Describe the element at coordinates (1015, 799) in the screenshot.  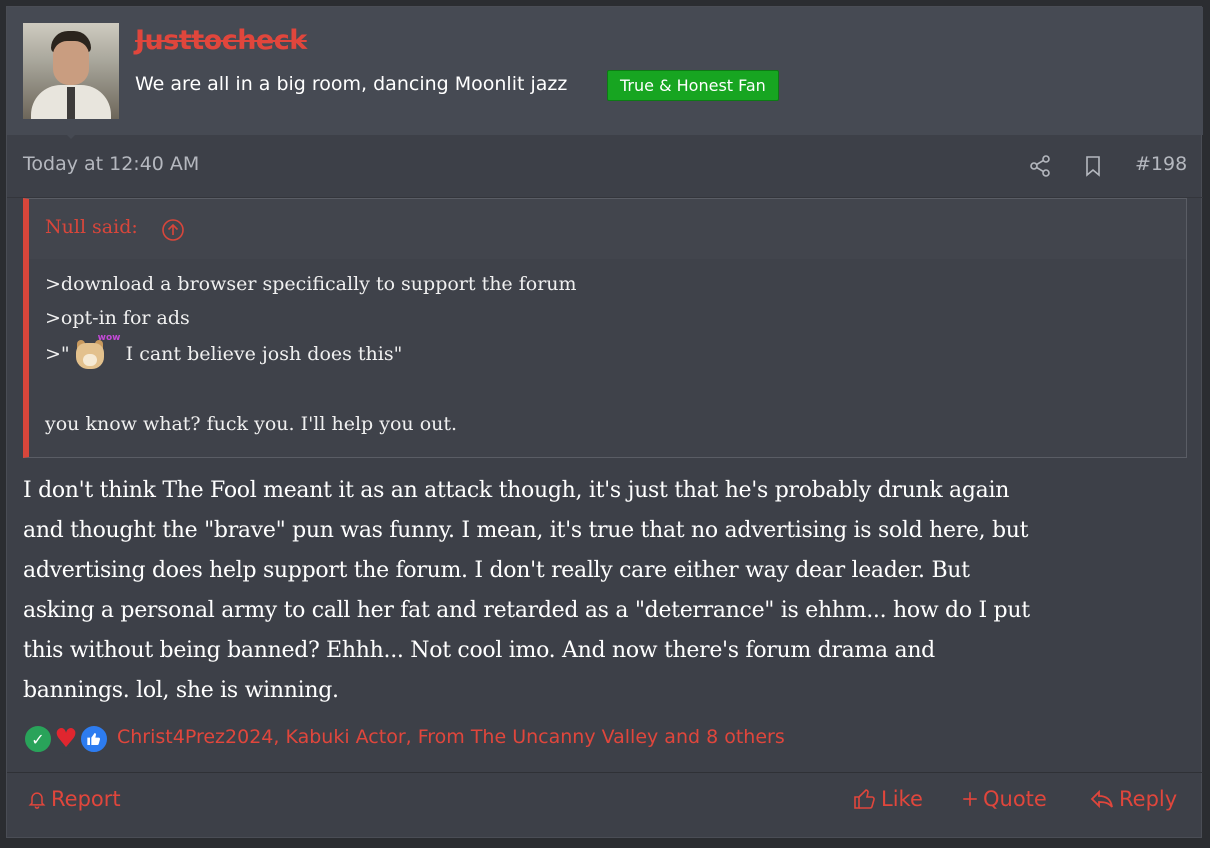
I see `quote-label: Quote` at that location.